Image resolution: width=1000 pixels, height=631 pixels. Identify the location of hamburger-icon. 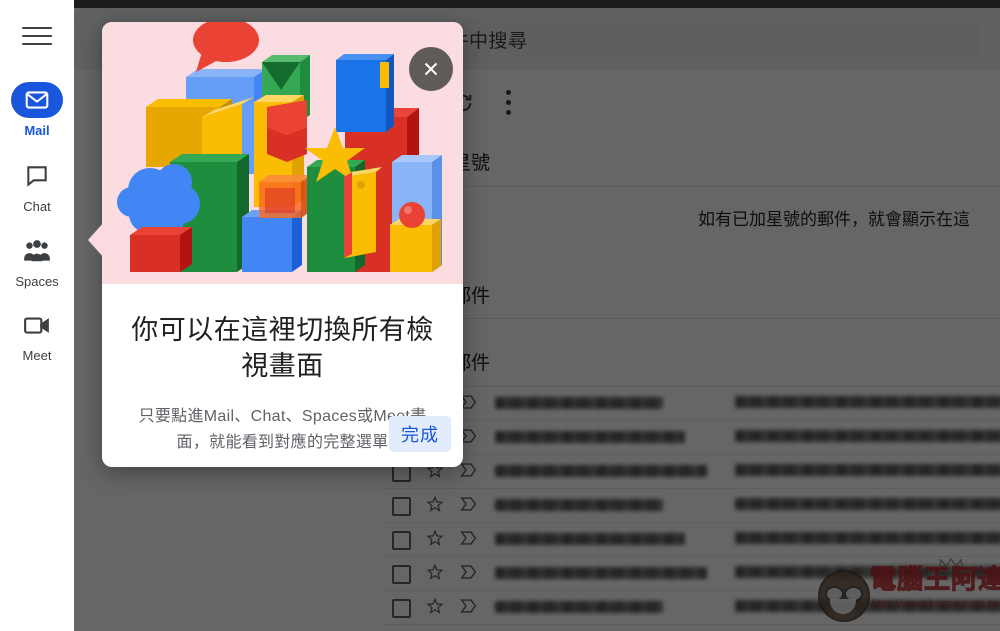
(37, 37).